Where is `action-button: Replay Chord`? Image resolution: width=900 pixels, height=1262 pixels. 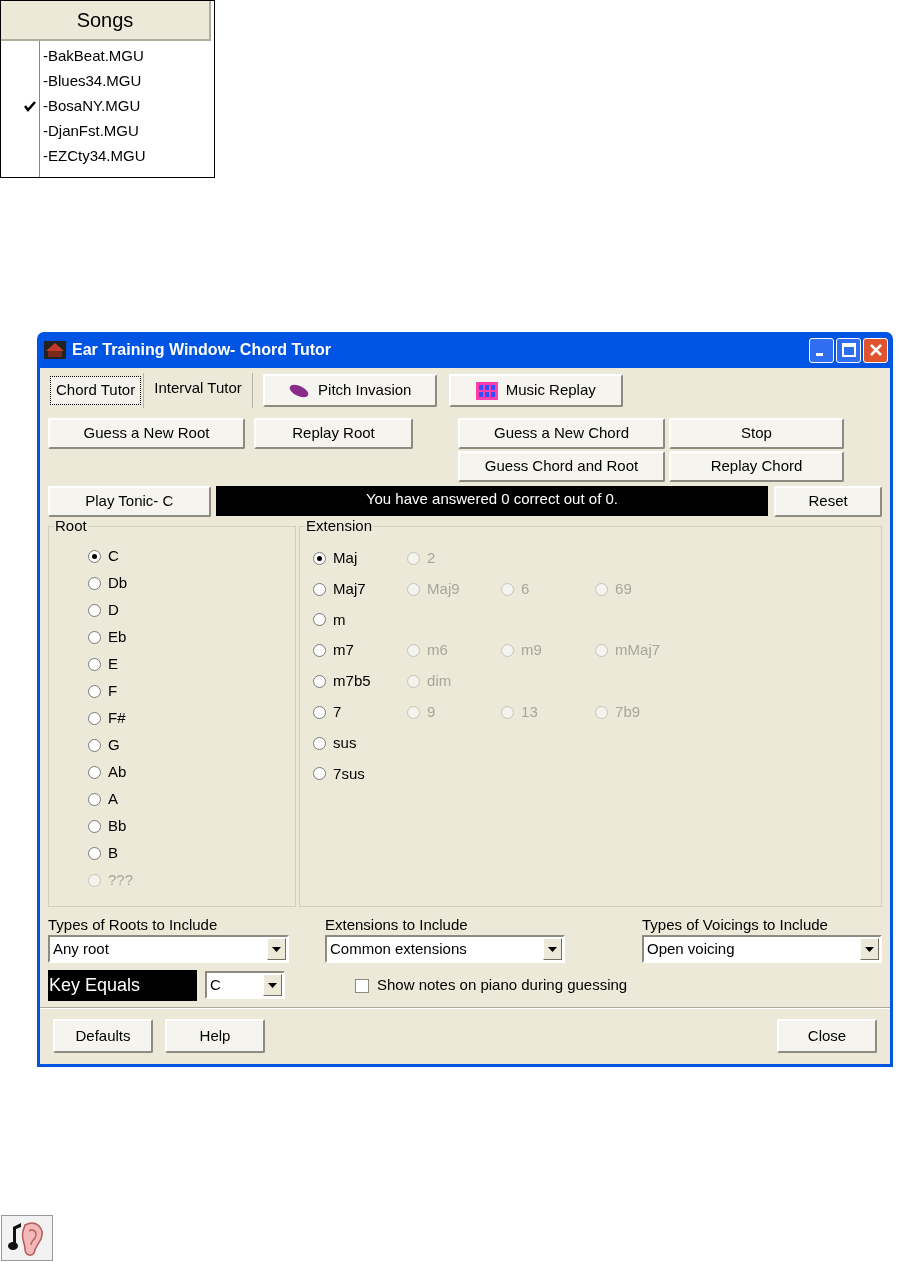
action-button: Replay Chord is located at coordinates (756, 466).